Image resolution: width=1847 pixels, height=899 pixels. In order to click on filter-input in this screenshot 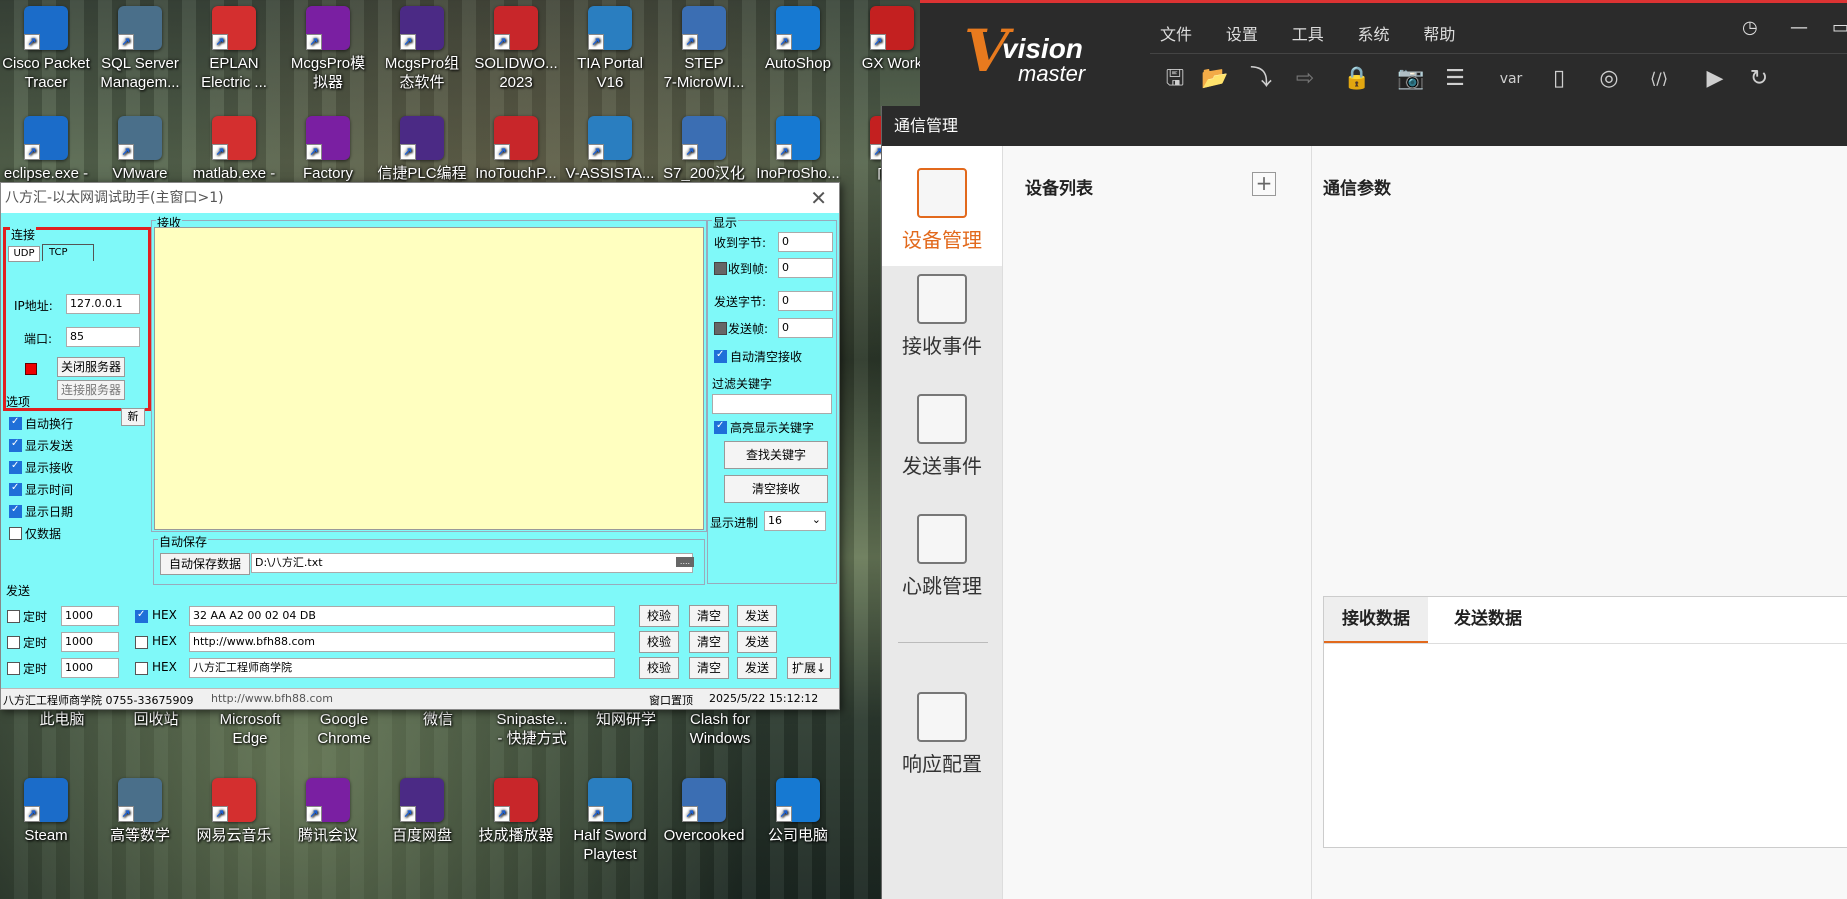, I will do `click(772, 404)`.